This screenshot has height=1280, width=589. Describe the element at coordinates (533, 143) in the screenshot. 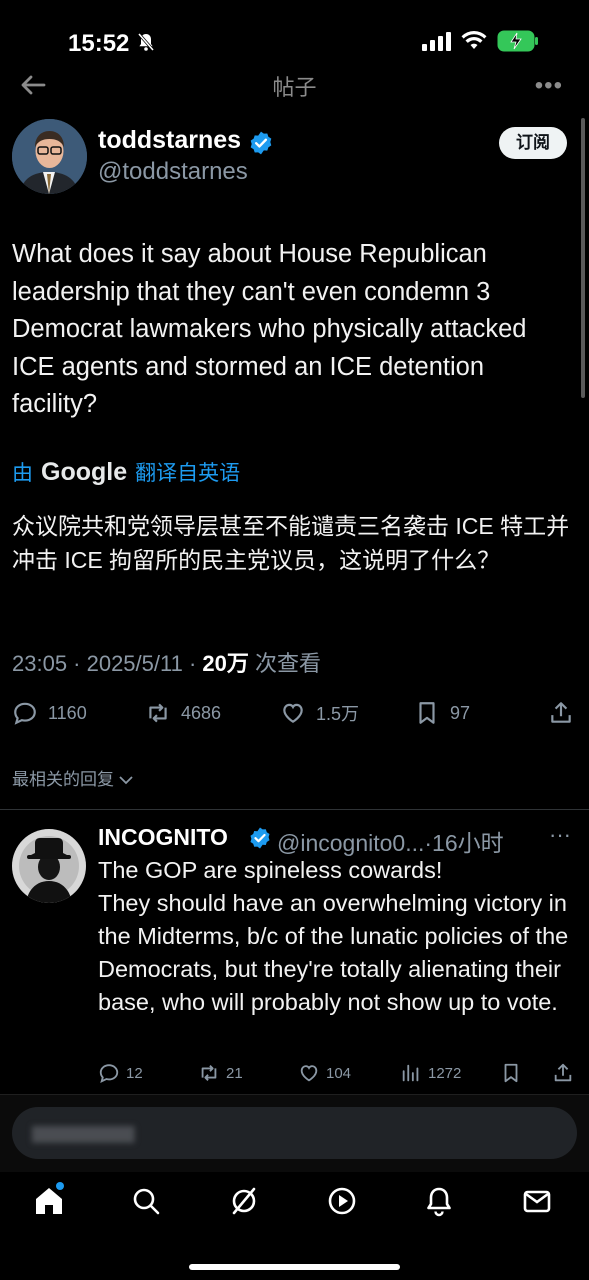

I see `subscribe-button: 订阅` at that location.